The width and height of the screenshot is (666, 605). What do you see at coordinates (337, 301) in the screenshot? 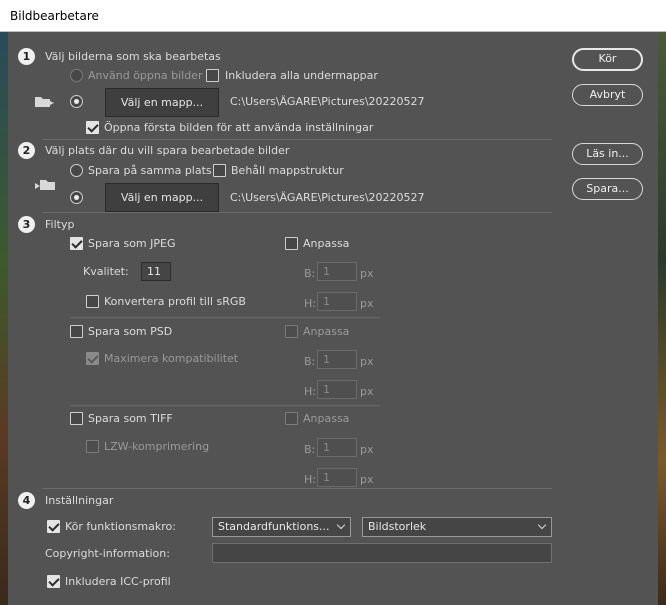
I see `jpeg-height-input: 1` at bounding box center [337, 301].